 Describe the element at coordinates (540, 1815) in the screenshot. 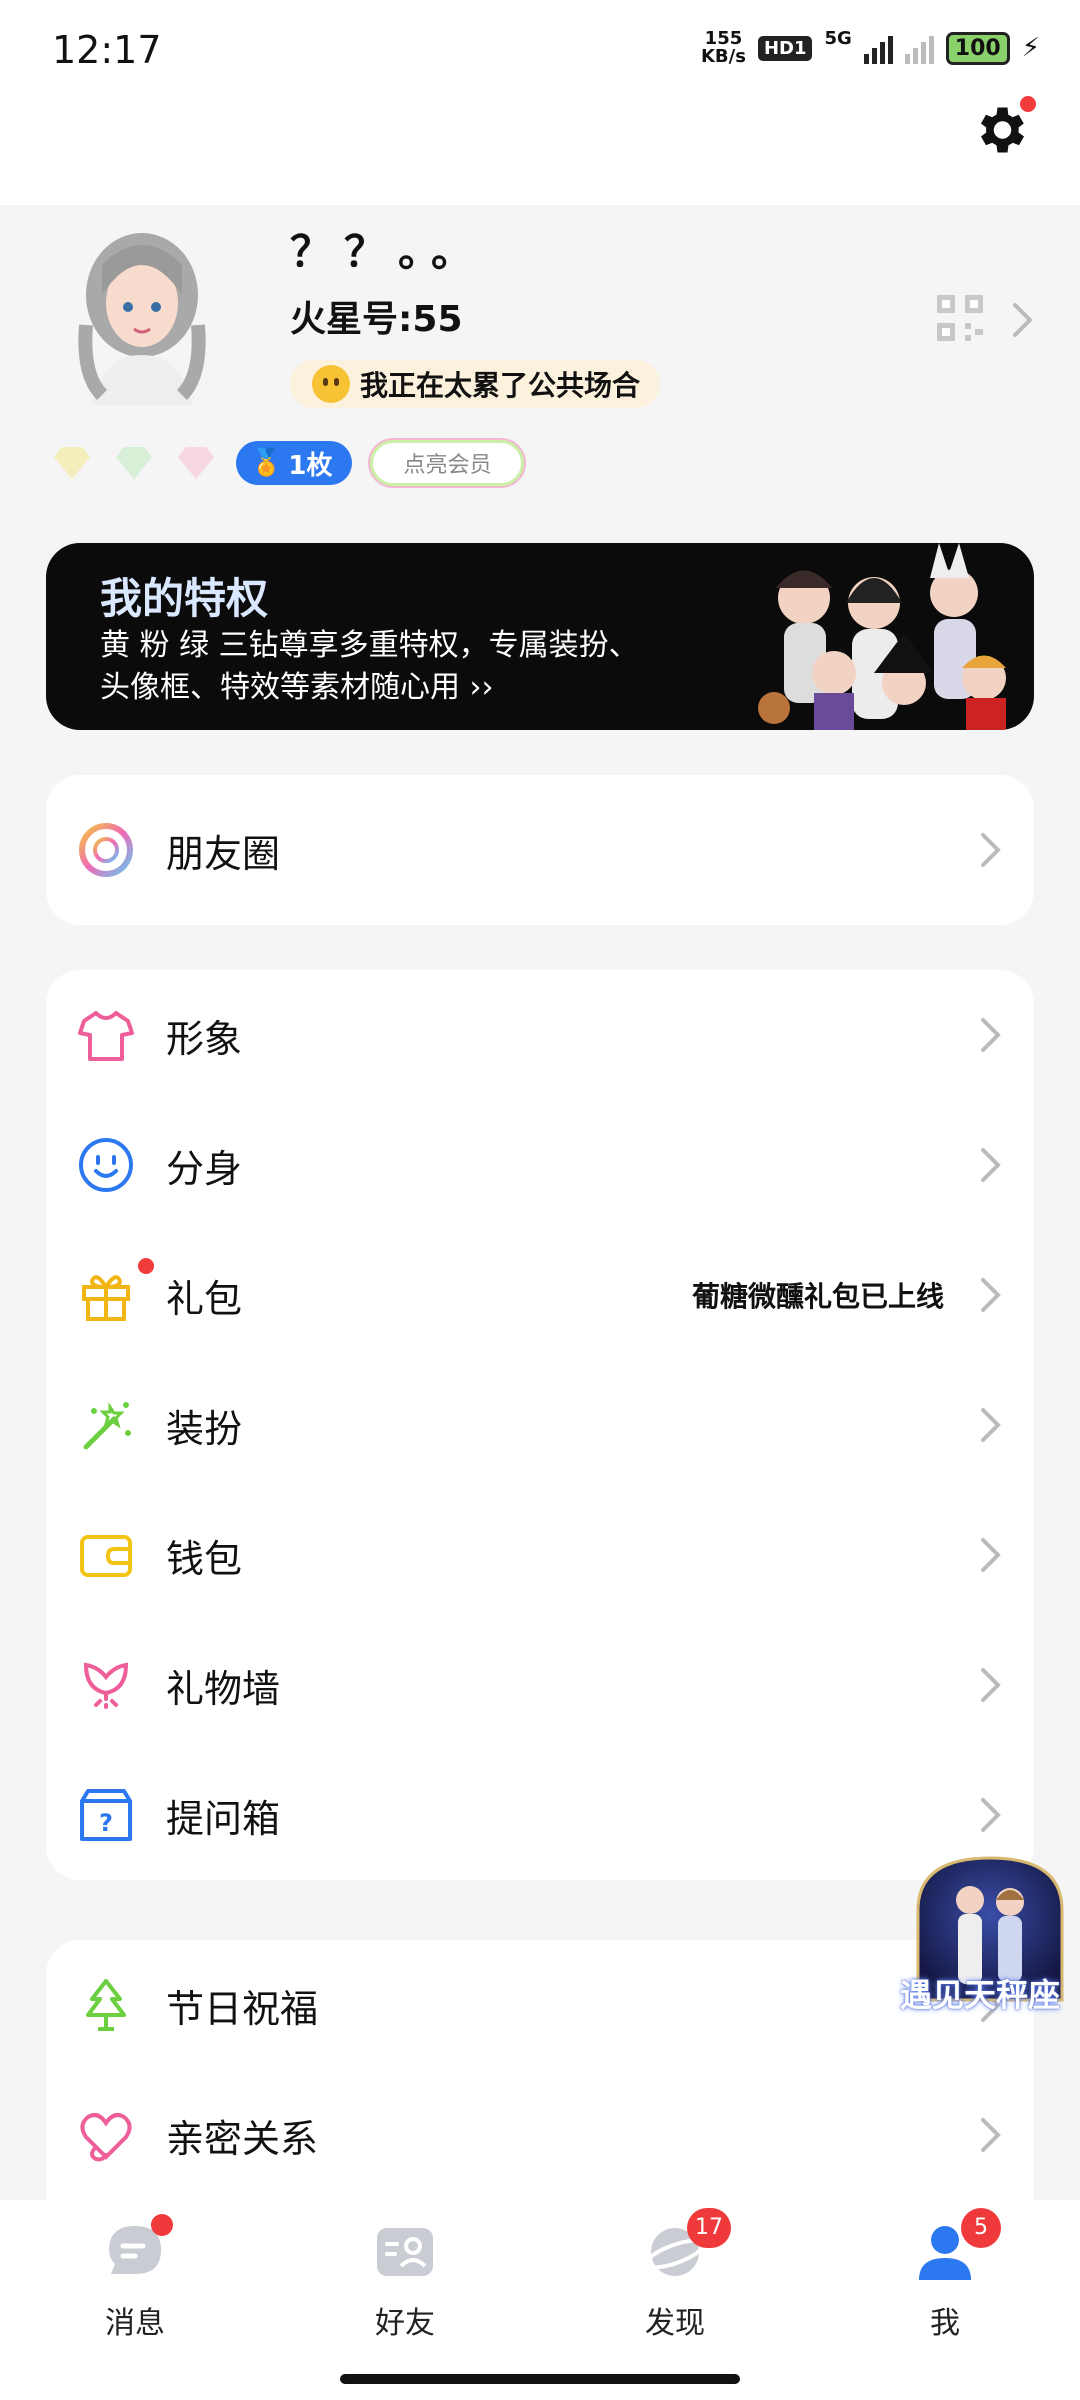

I see `row-question-box: ? 提问箱` at that location.